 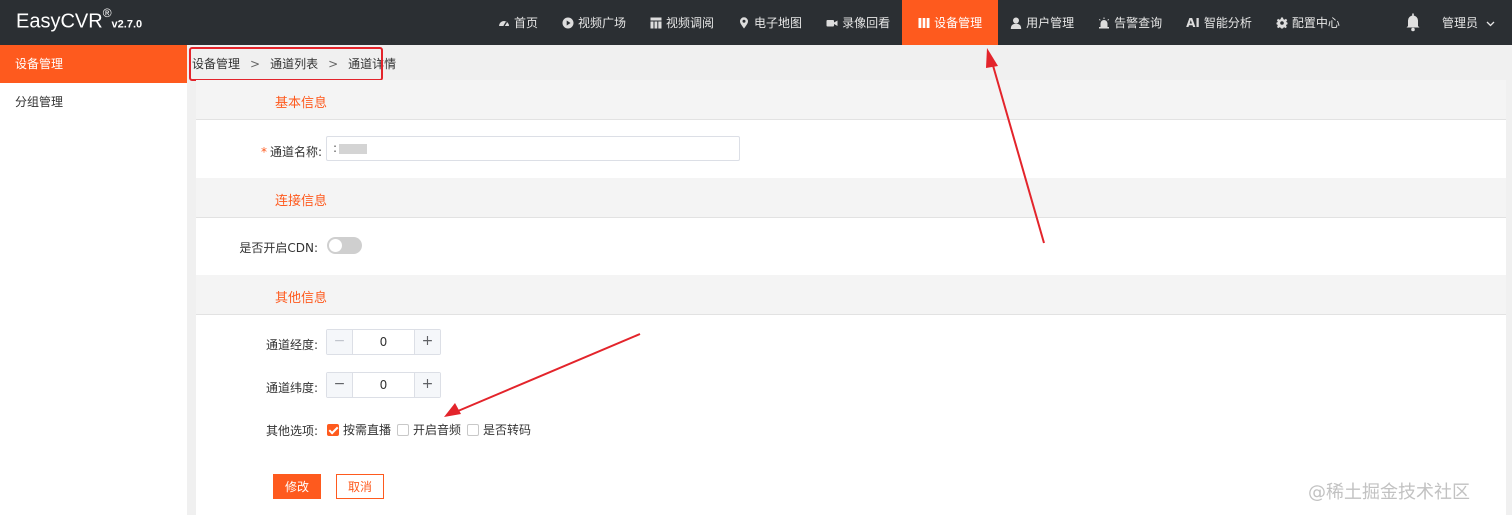 What do you see at coordinates (602, 23) in the screenshot?
I see `nav-label: 视频广场` at bounding box center [602, 23].